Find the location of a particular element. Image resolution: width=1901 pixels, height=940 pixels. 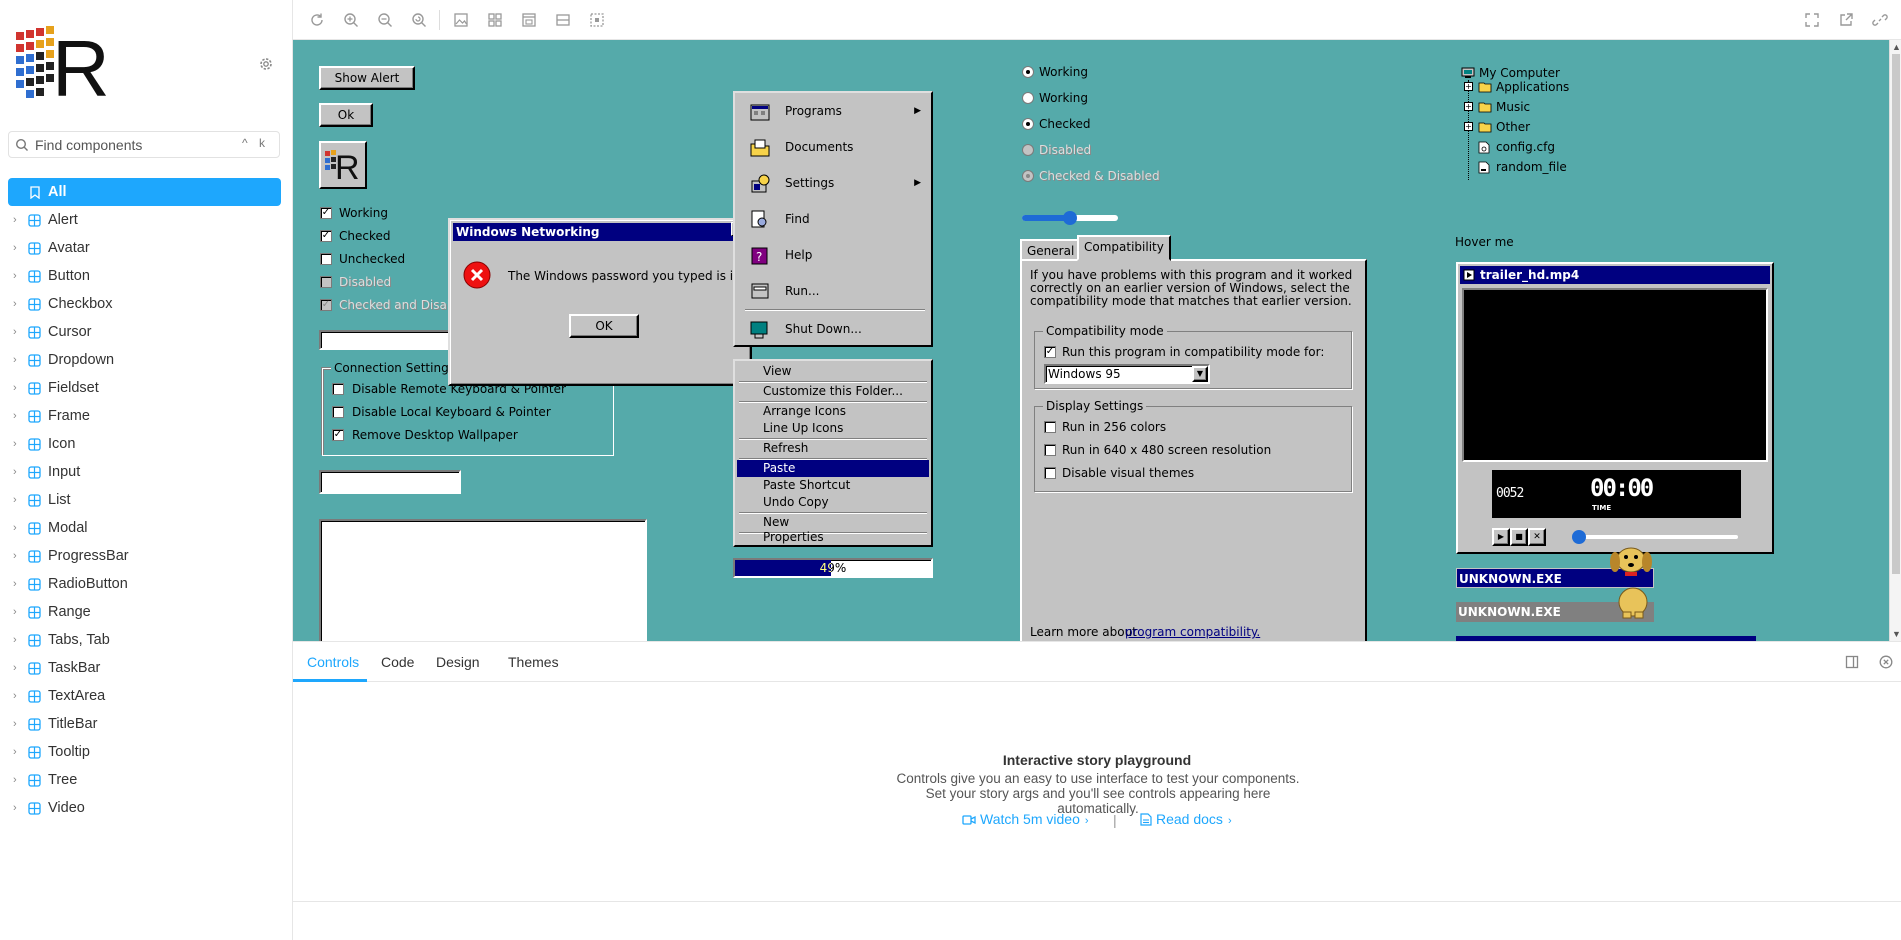

sidebar-item-frame: › Frame is located at coordinates (146, 416).